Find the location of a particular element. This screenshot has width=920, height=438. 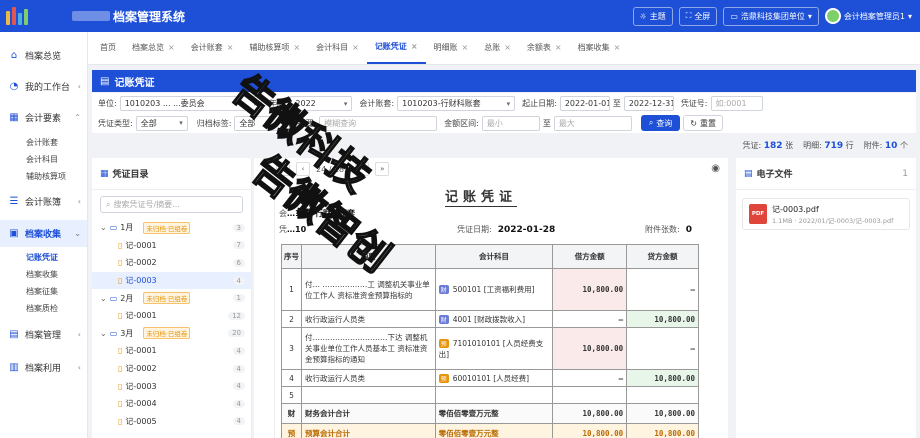

fullscreen-button: ⛶ 全屏 is located at coordinates (698, 16).